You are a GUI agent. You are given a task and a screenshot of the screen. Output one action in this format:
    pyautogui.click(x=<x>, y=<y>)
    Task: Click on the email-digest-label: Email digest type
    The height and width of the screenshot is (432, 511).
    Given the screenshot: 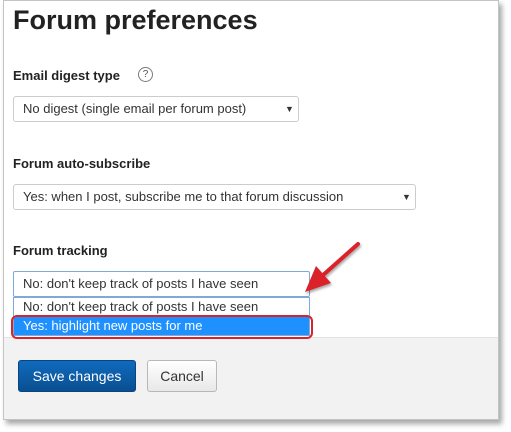 What is the action you would take?
    pyautogui.click(x=66, y=75)
    